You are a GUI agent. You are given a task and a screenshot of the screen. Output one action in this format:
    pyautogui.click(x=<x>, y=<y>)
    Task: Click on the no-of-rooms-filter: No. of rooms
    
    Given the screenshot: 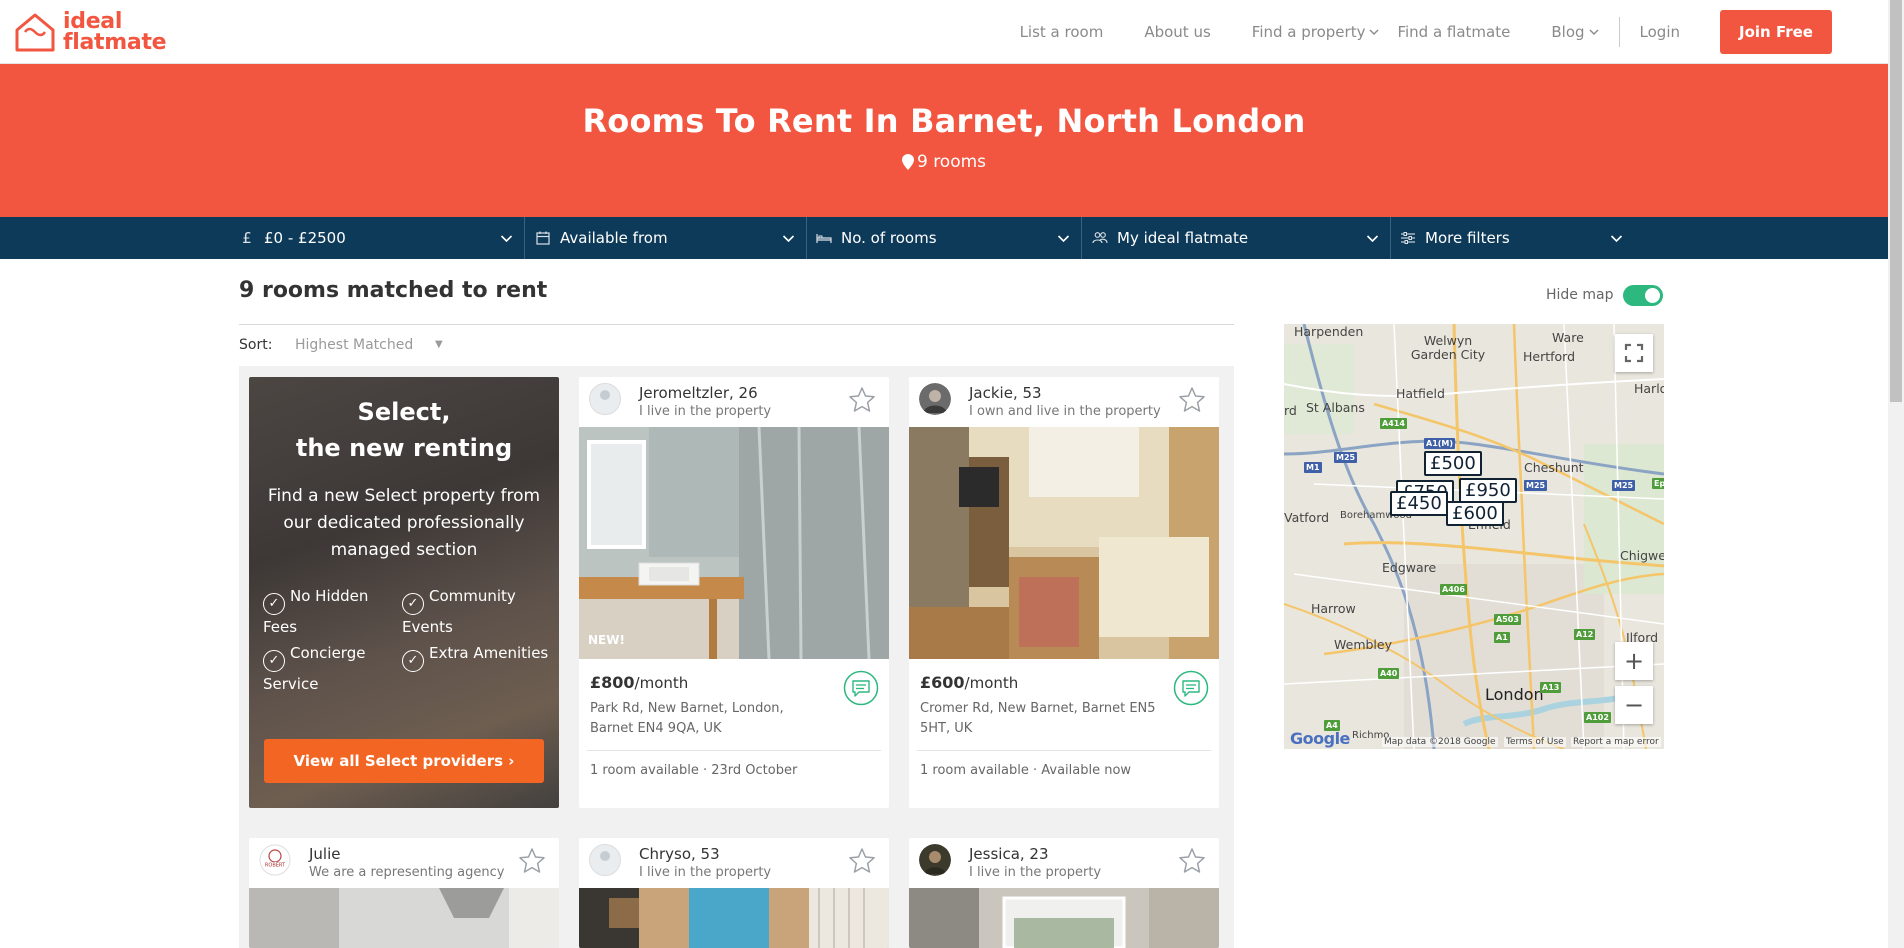 What is the action you would take?
    pyautogui.click(x=943, y=238)
    